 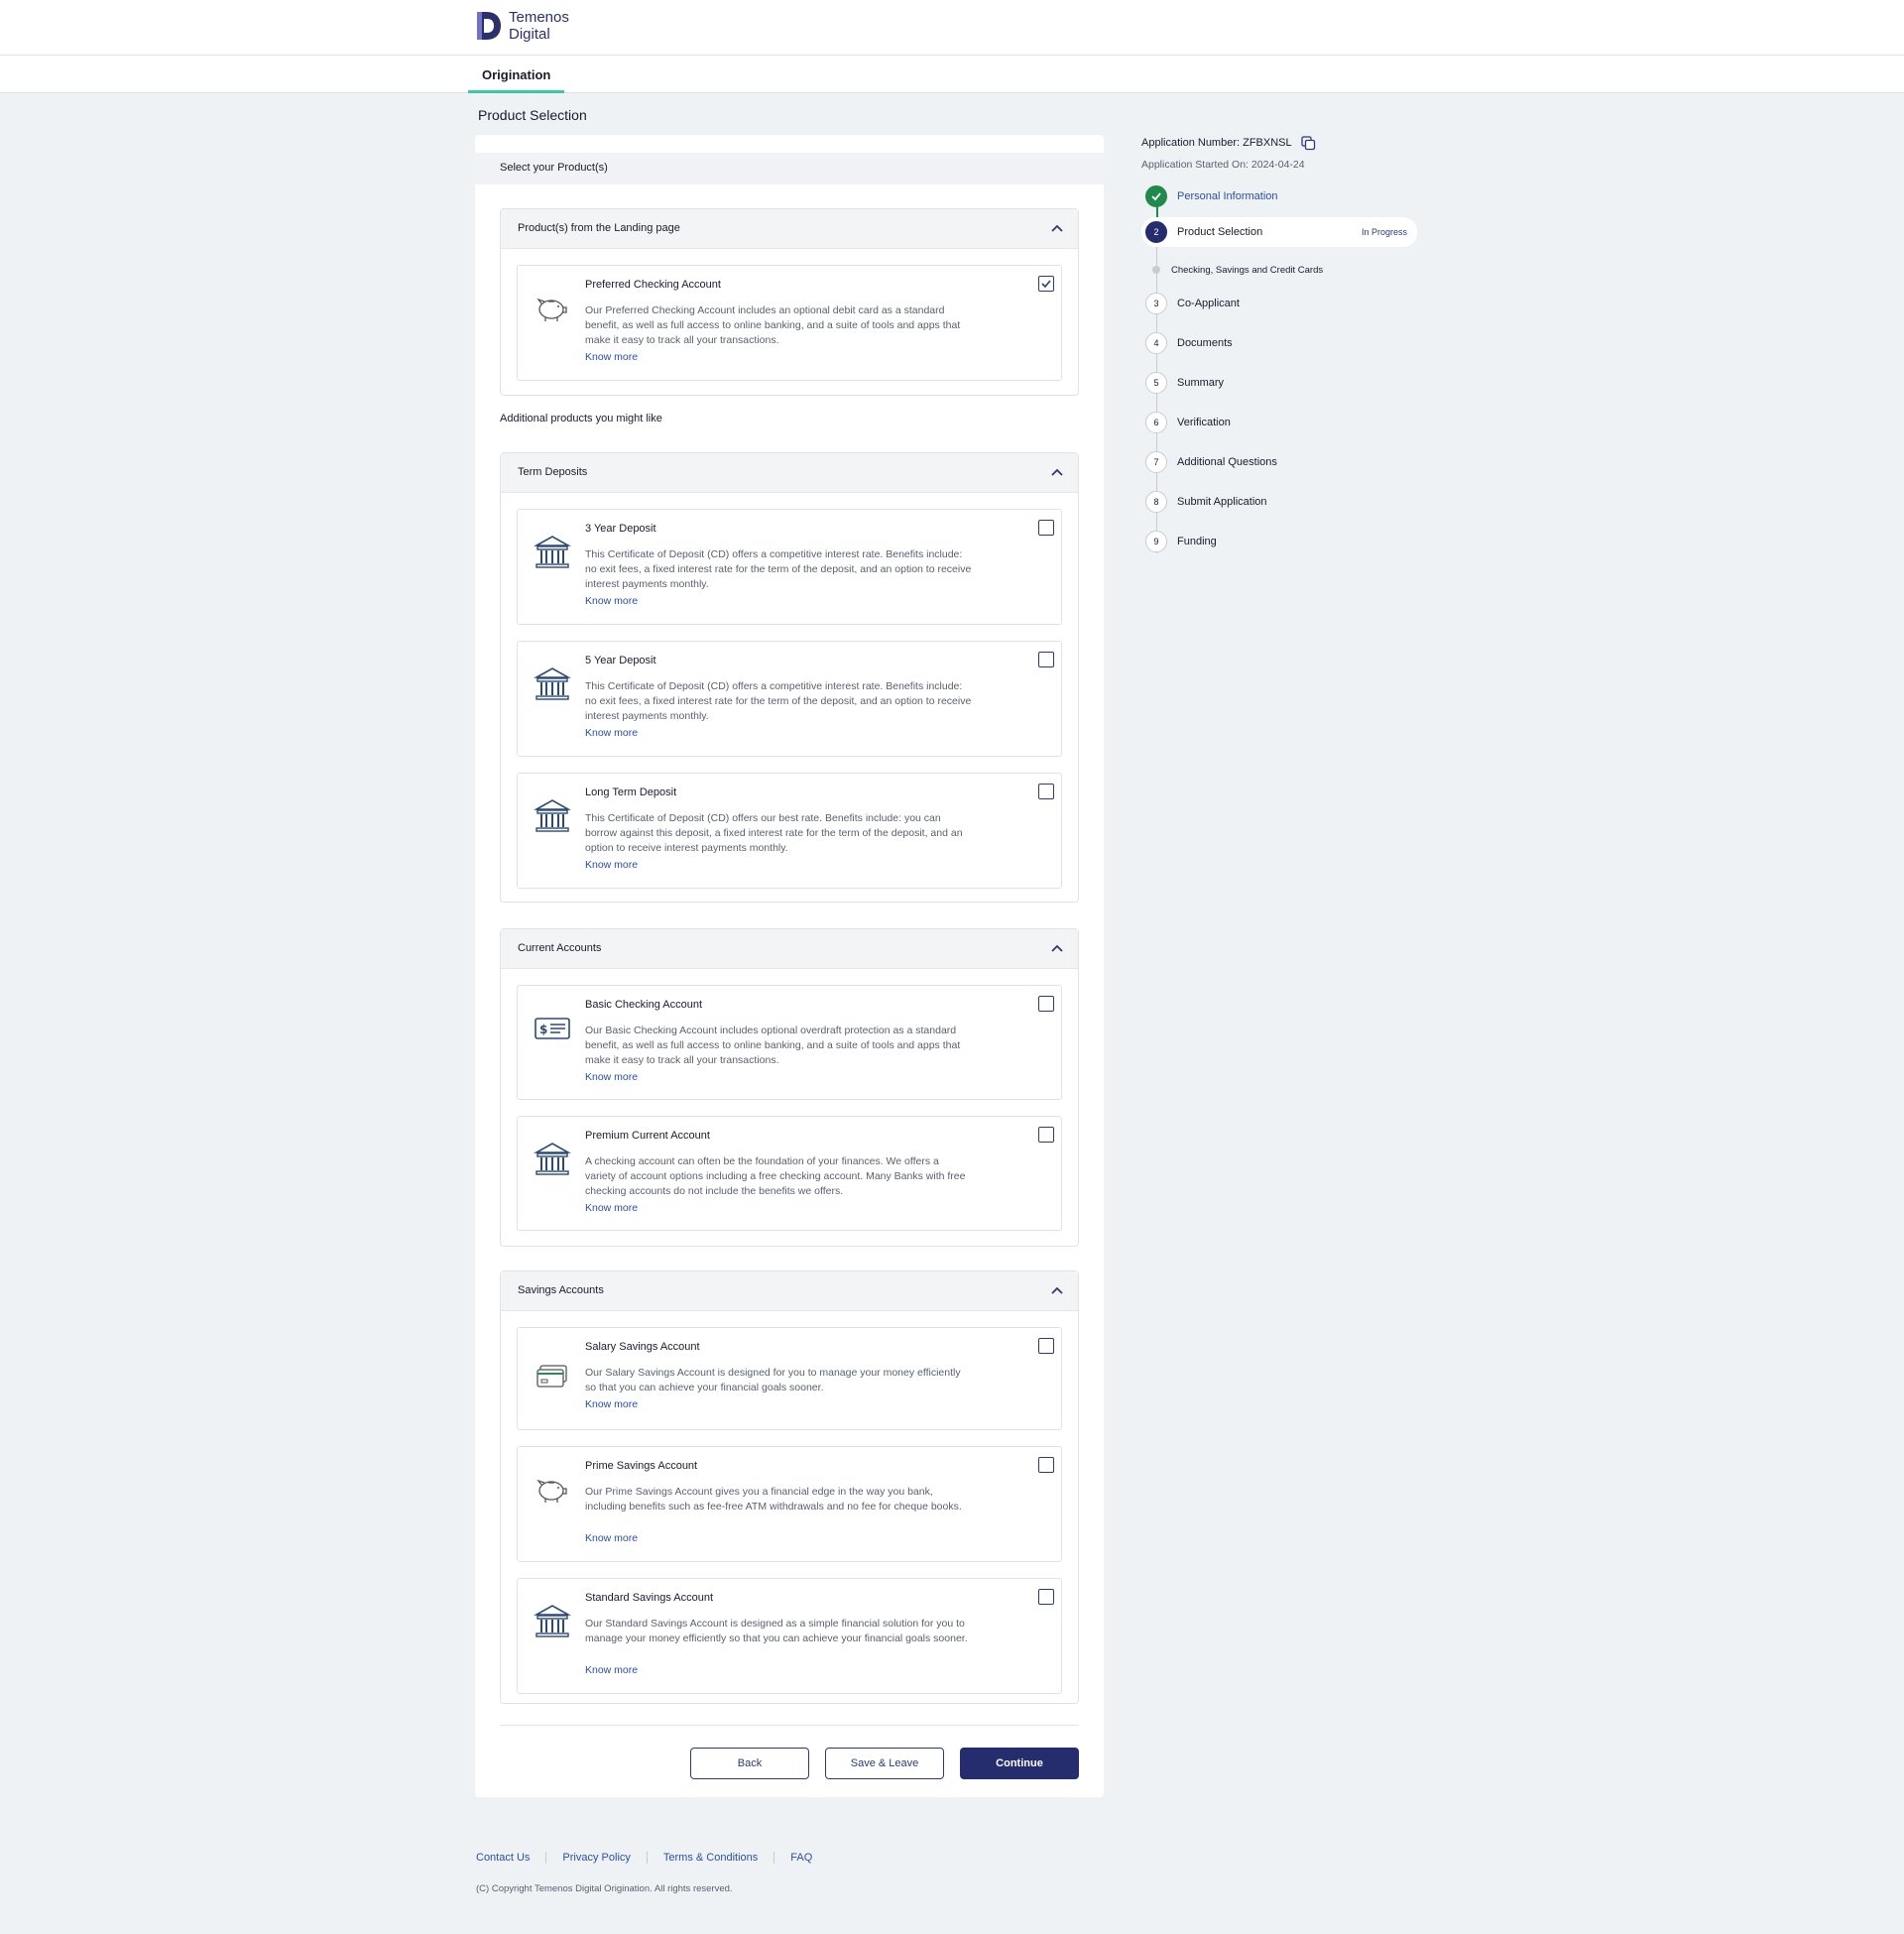 I want to click on step-number: 6, so click(x=1156, y=422).